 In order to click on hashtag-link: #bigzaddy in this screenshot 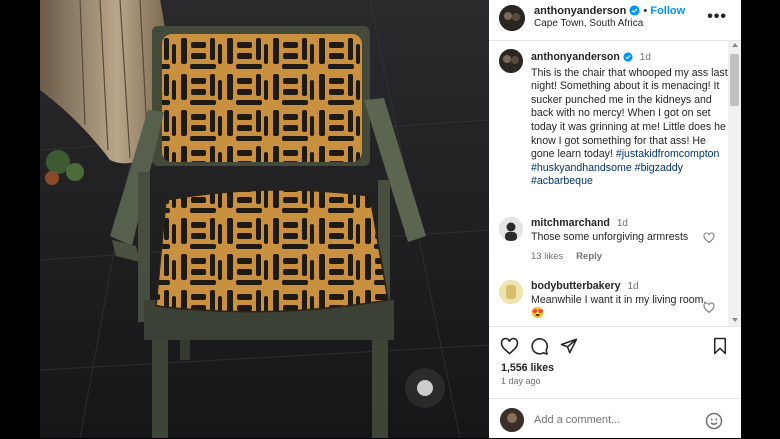, I will do `click(659, 168)`.